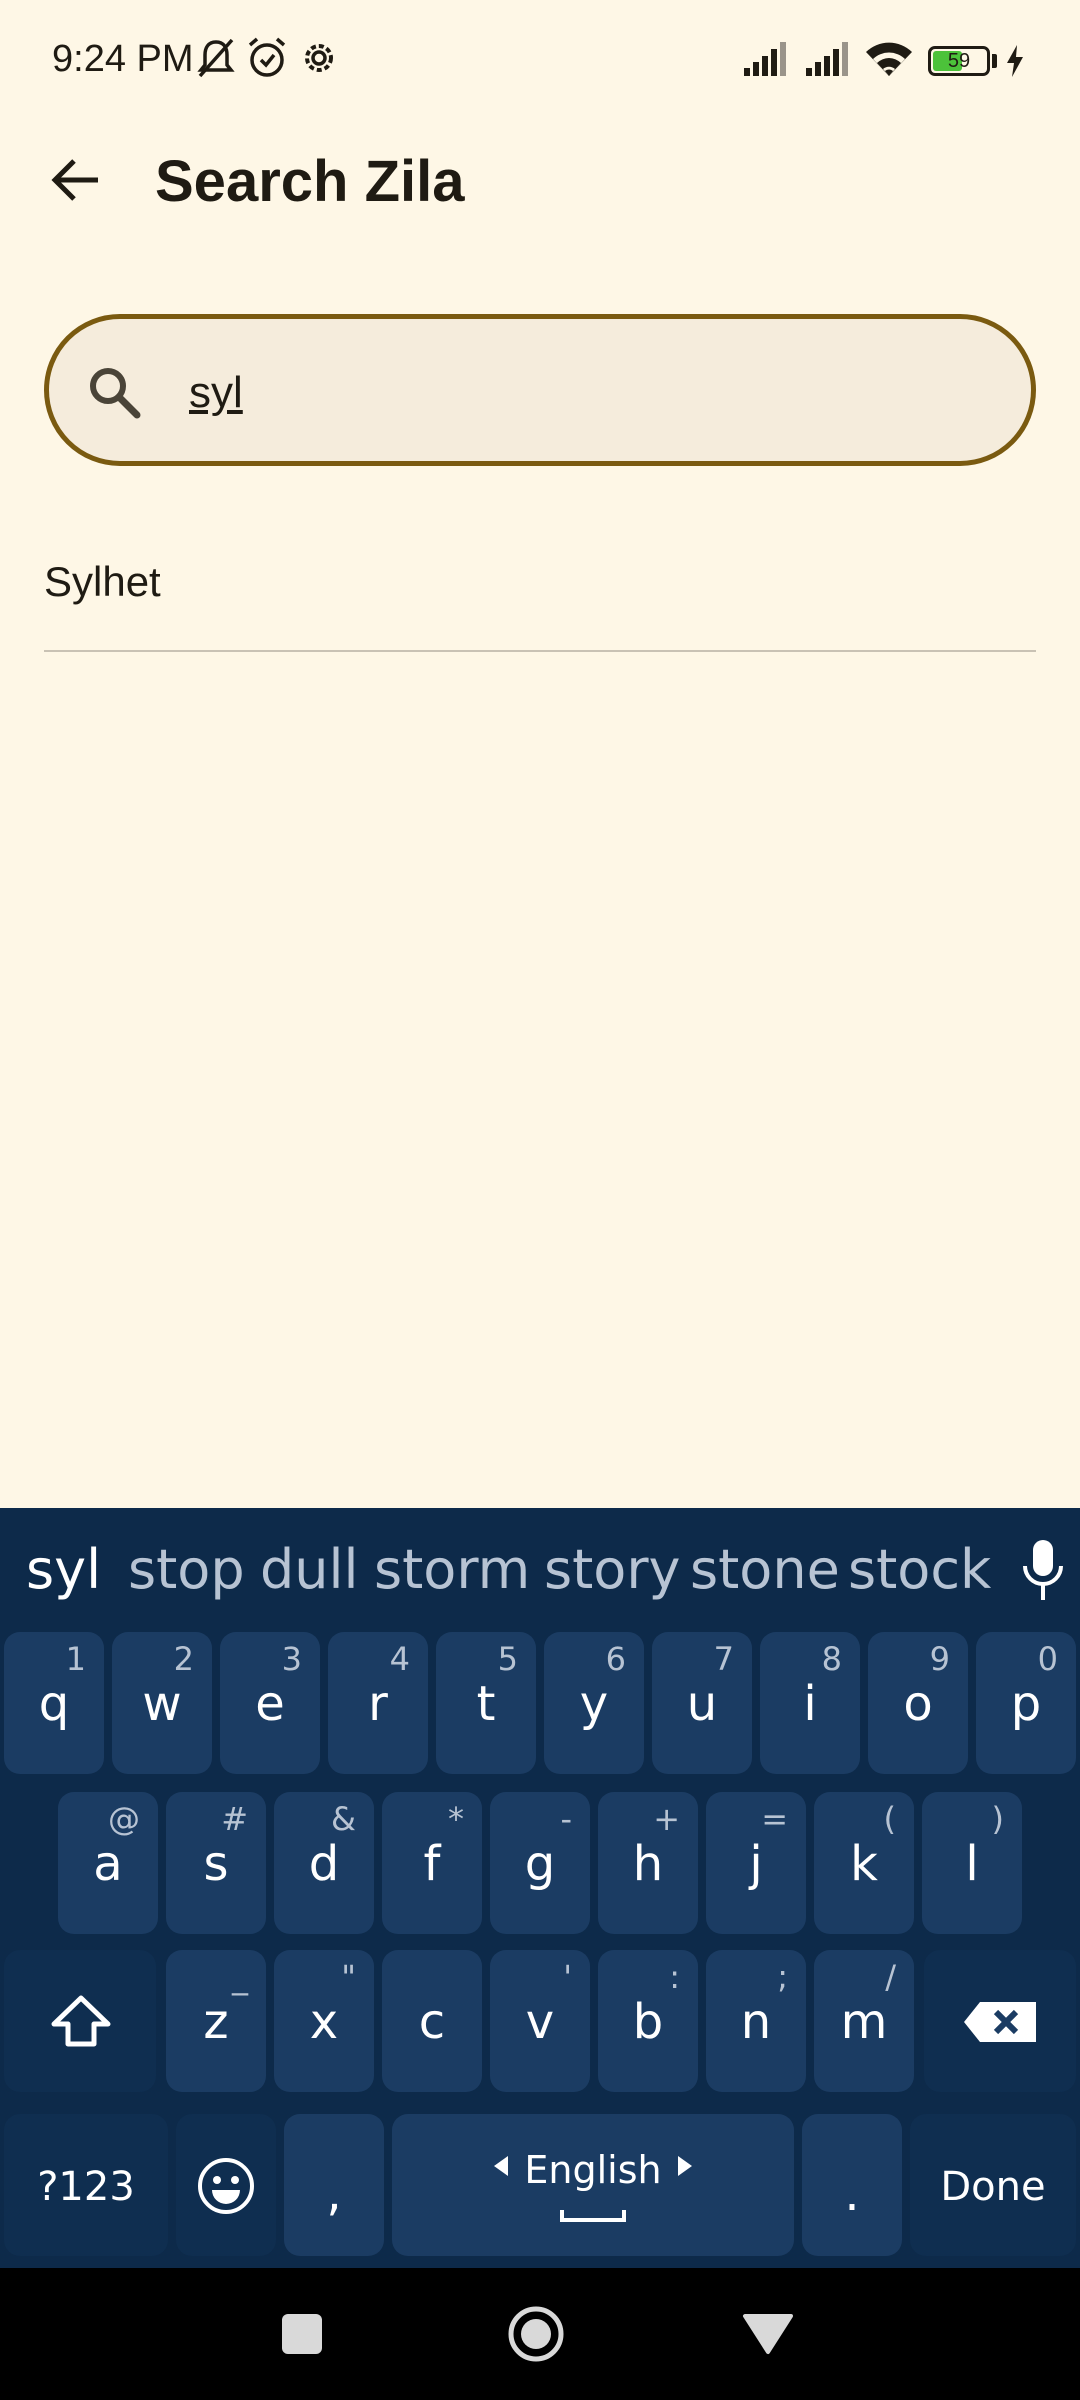 Image resolution: width=1080 pixels, height=2400 pixels. I want to click on key-label: q, so click(54, 1704).